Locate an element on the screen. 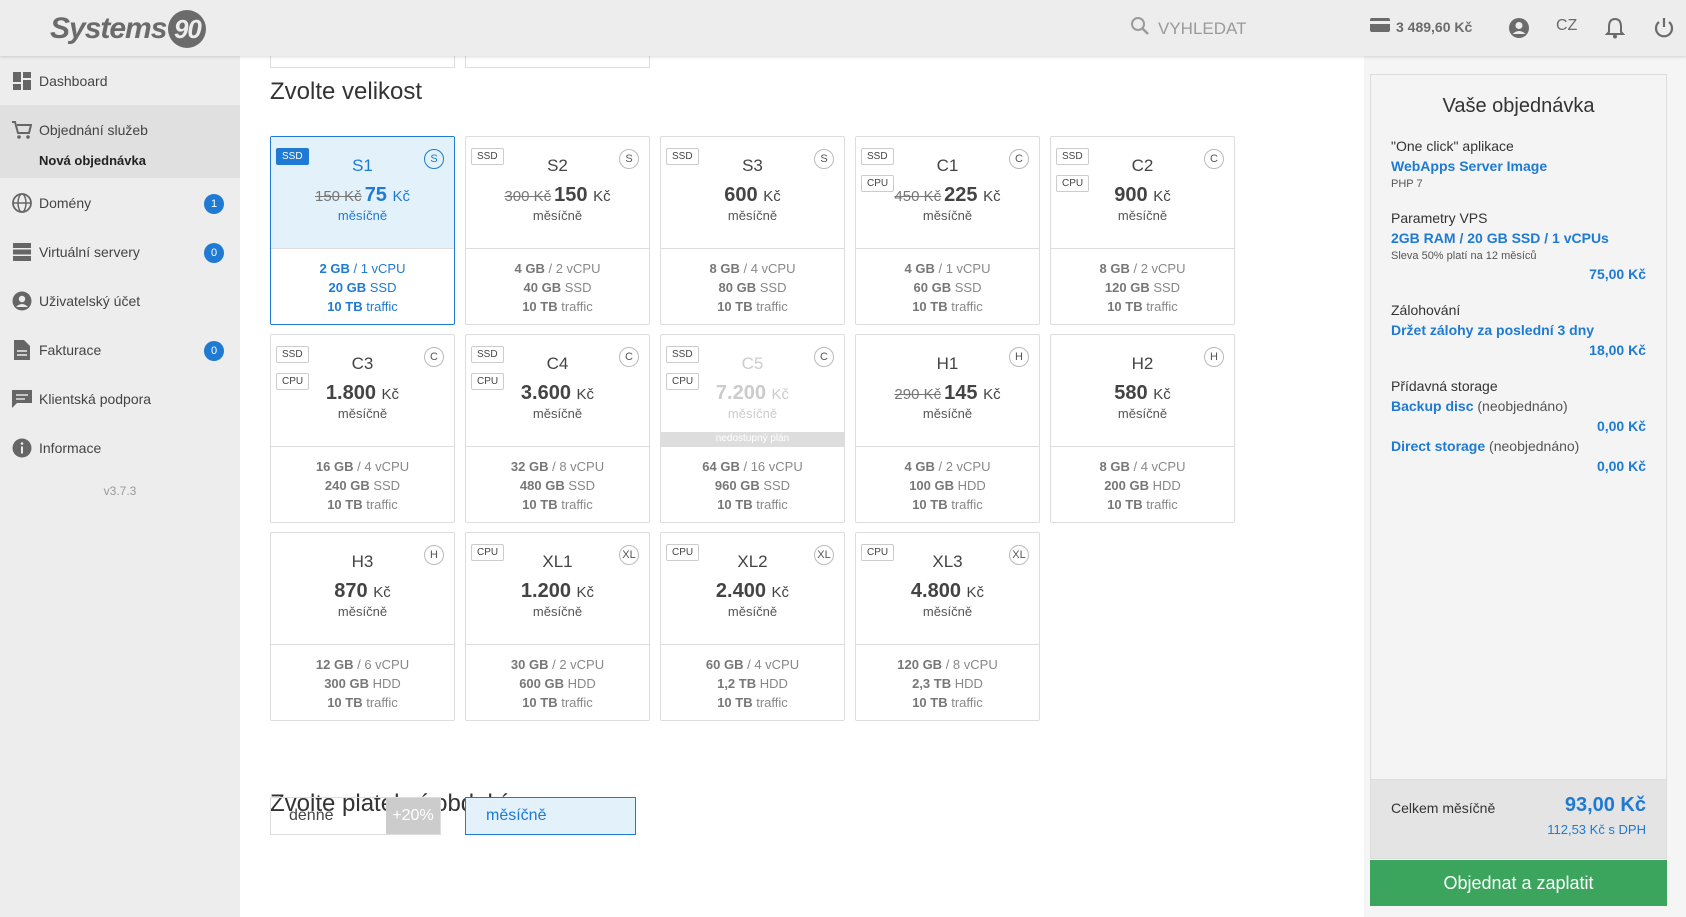 This screenshot has width=1686, height=917. spec-ram: 64 GB is located at coordinates (721, 466).